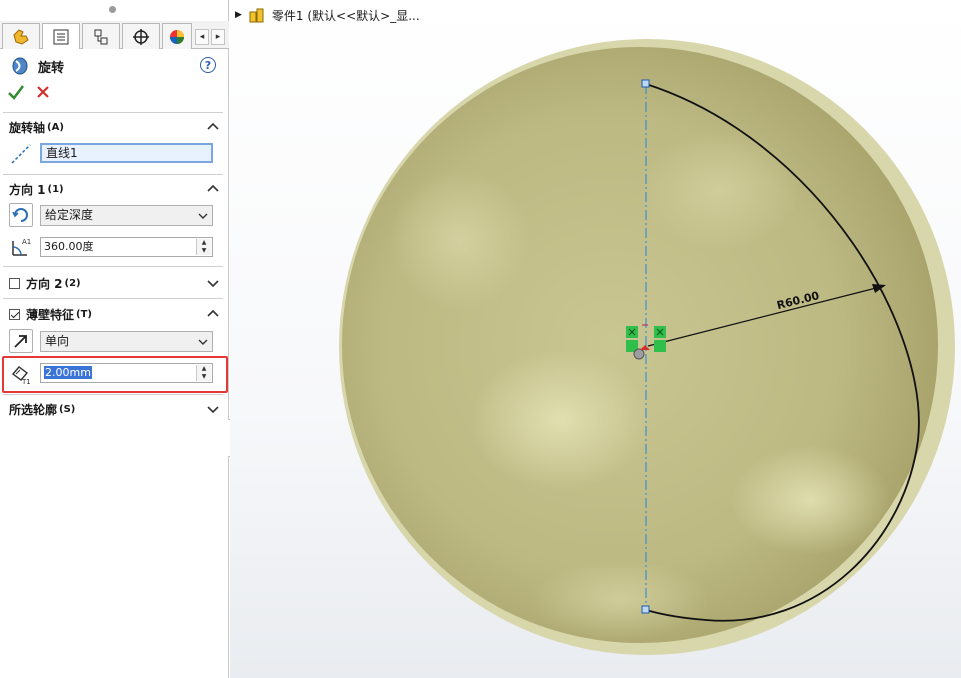 The width and height of the screenshot is (961, 678). I want to click on section-title: 方向 2, so click(44, 283).